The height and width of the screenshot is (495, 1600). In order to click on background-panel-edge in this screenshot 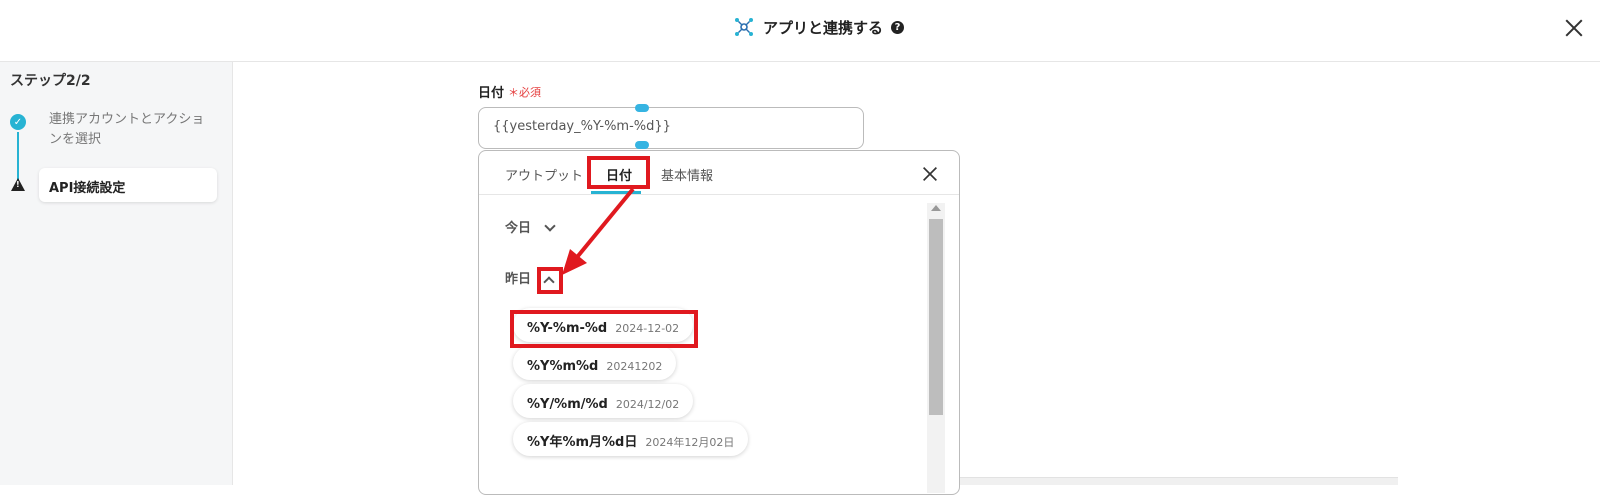, I will do `click(1179, 481)`.